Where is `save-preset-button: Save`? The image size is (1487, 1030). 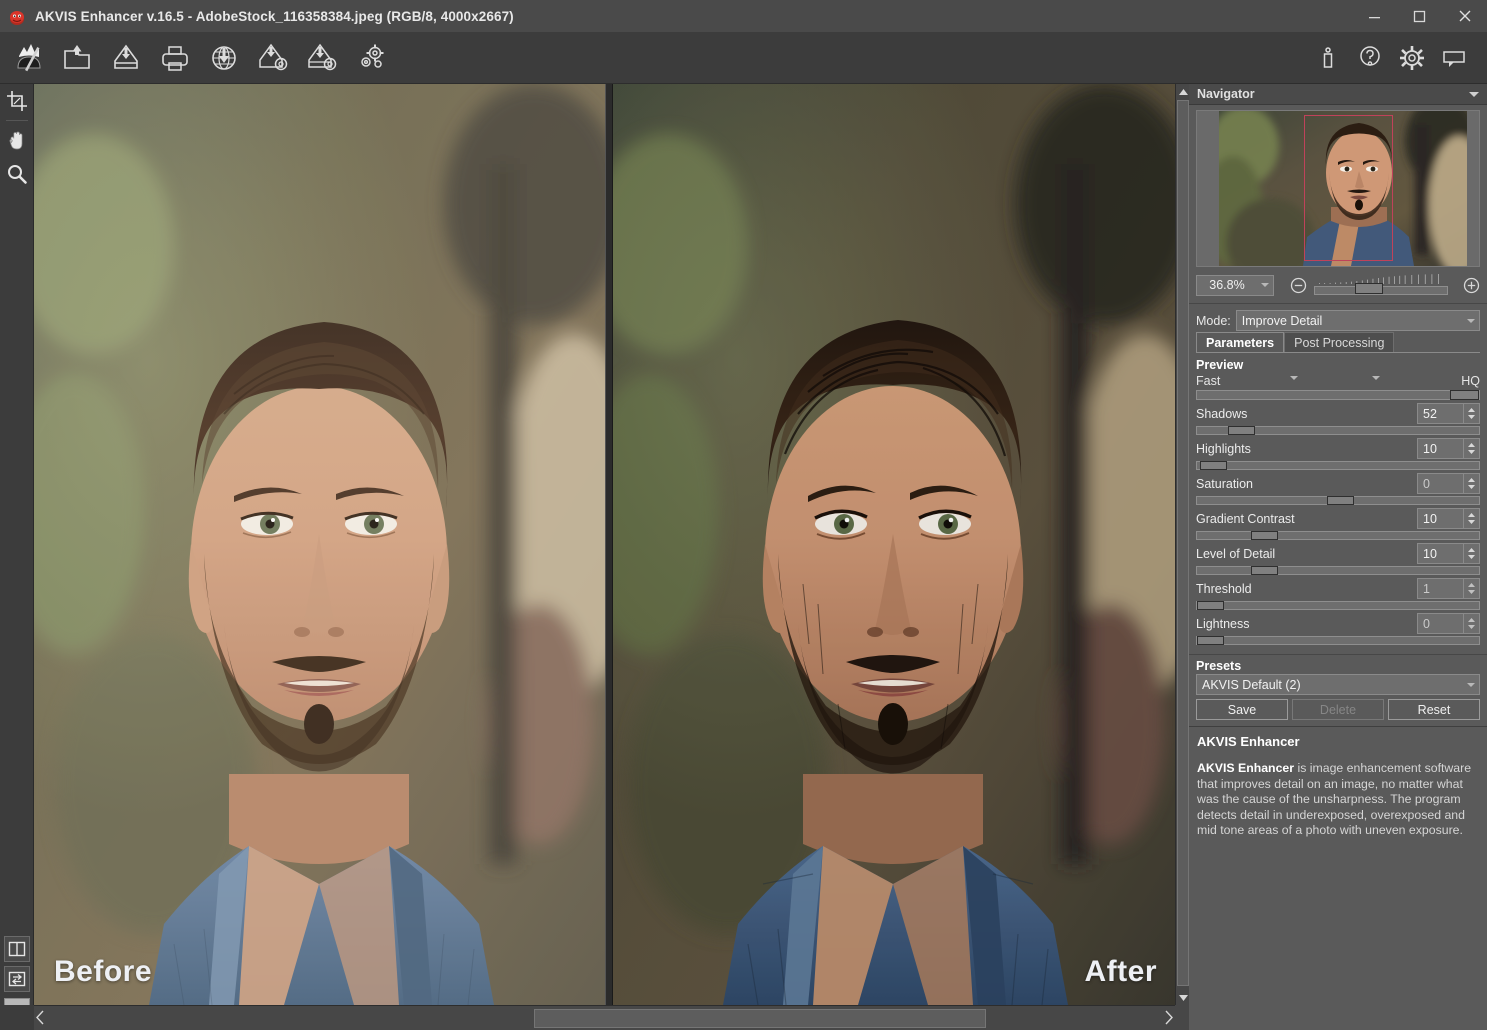 save-preset-button: Save is located at coordinates (1242, 709).